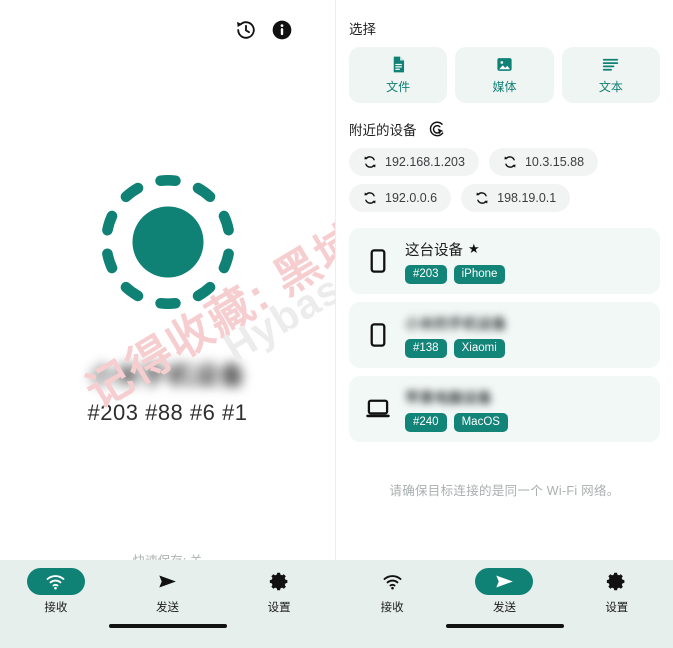  What do you see at coordinates (378, 409) in the screenshot?
I see `laptop-icon` at bounding box center [378, 409].